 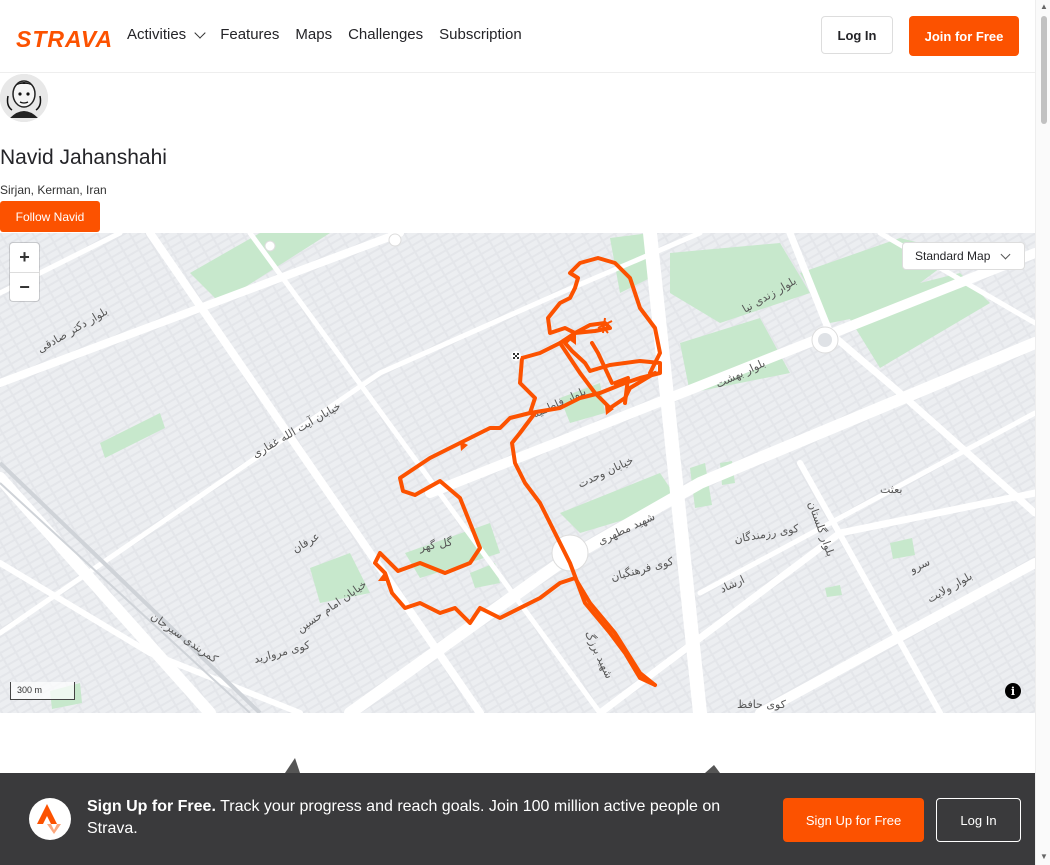 What do you see at coordinates (853, 820) in the screenshot?
I see `signup-button: Sign Up for Free` at bounding box center [853, 820].